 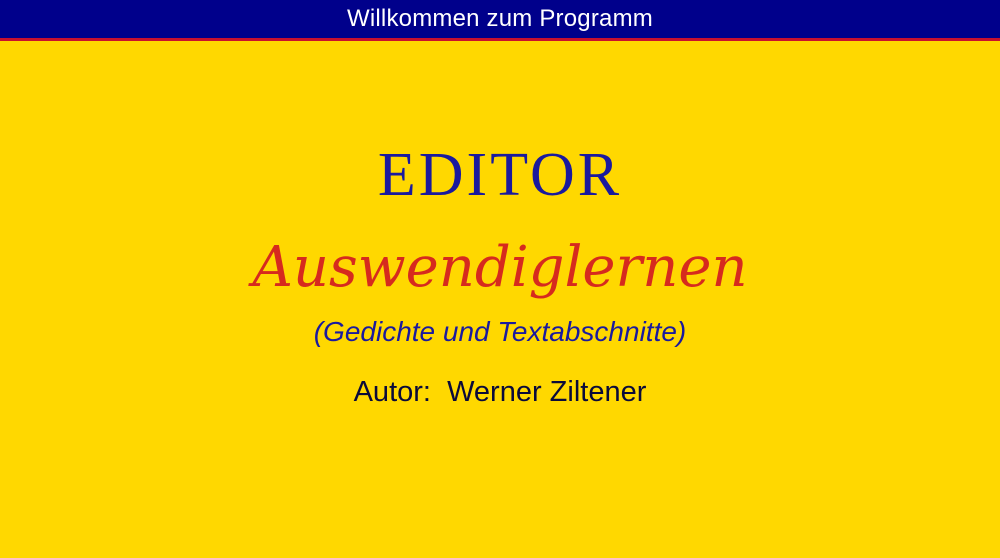 I want to click on title-bar: Willkommen zum Programm, so click(x=500, y=20).